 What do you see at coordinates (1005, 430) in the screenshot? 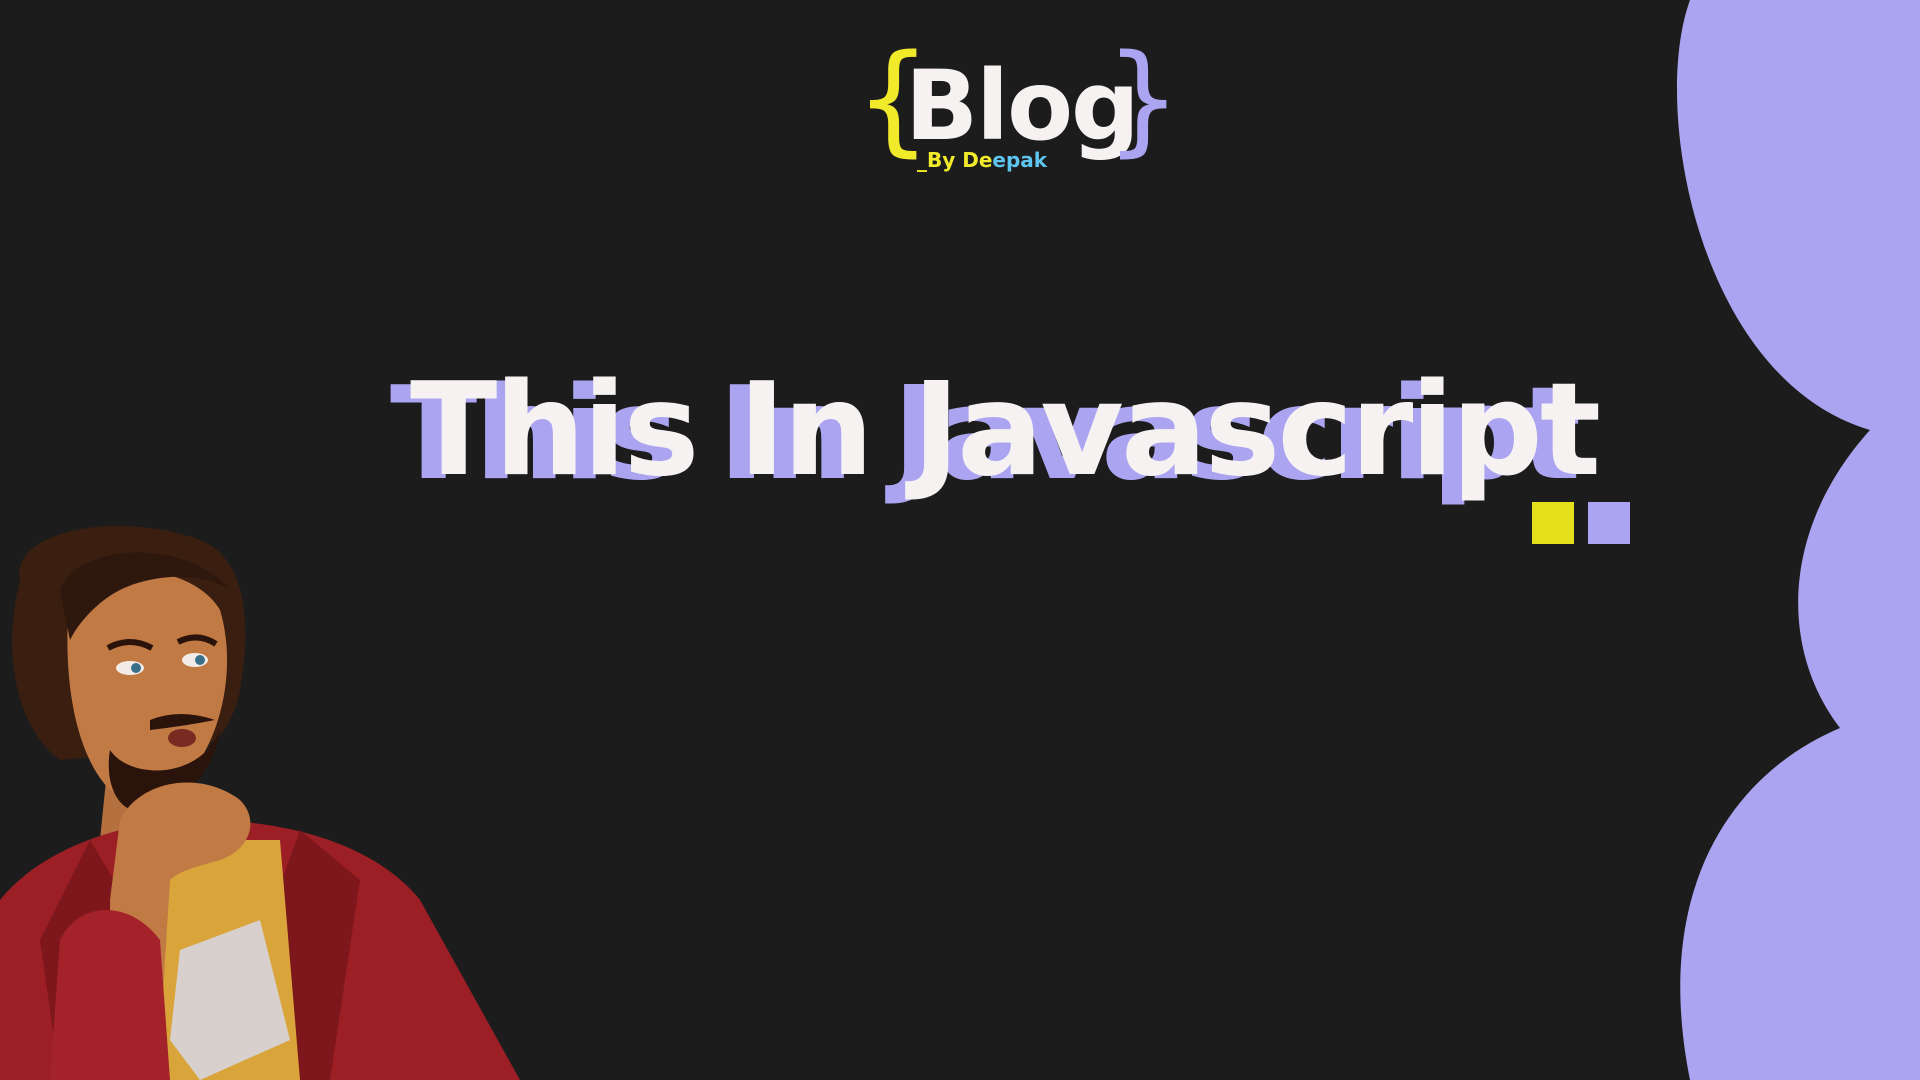
I see `title-text: This In Javascript` at bounding box center [1005, 430].